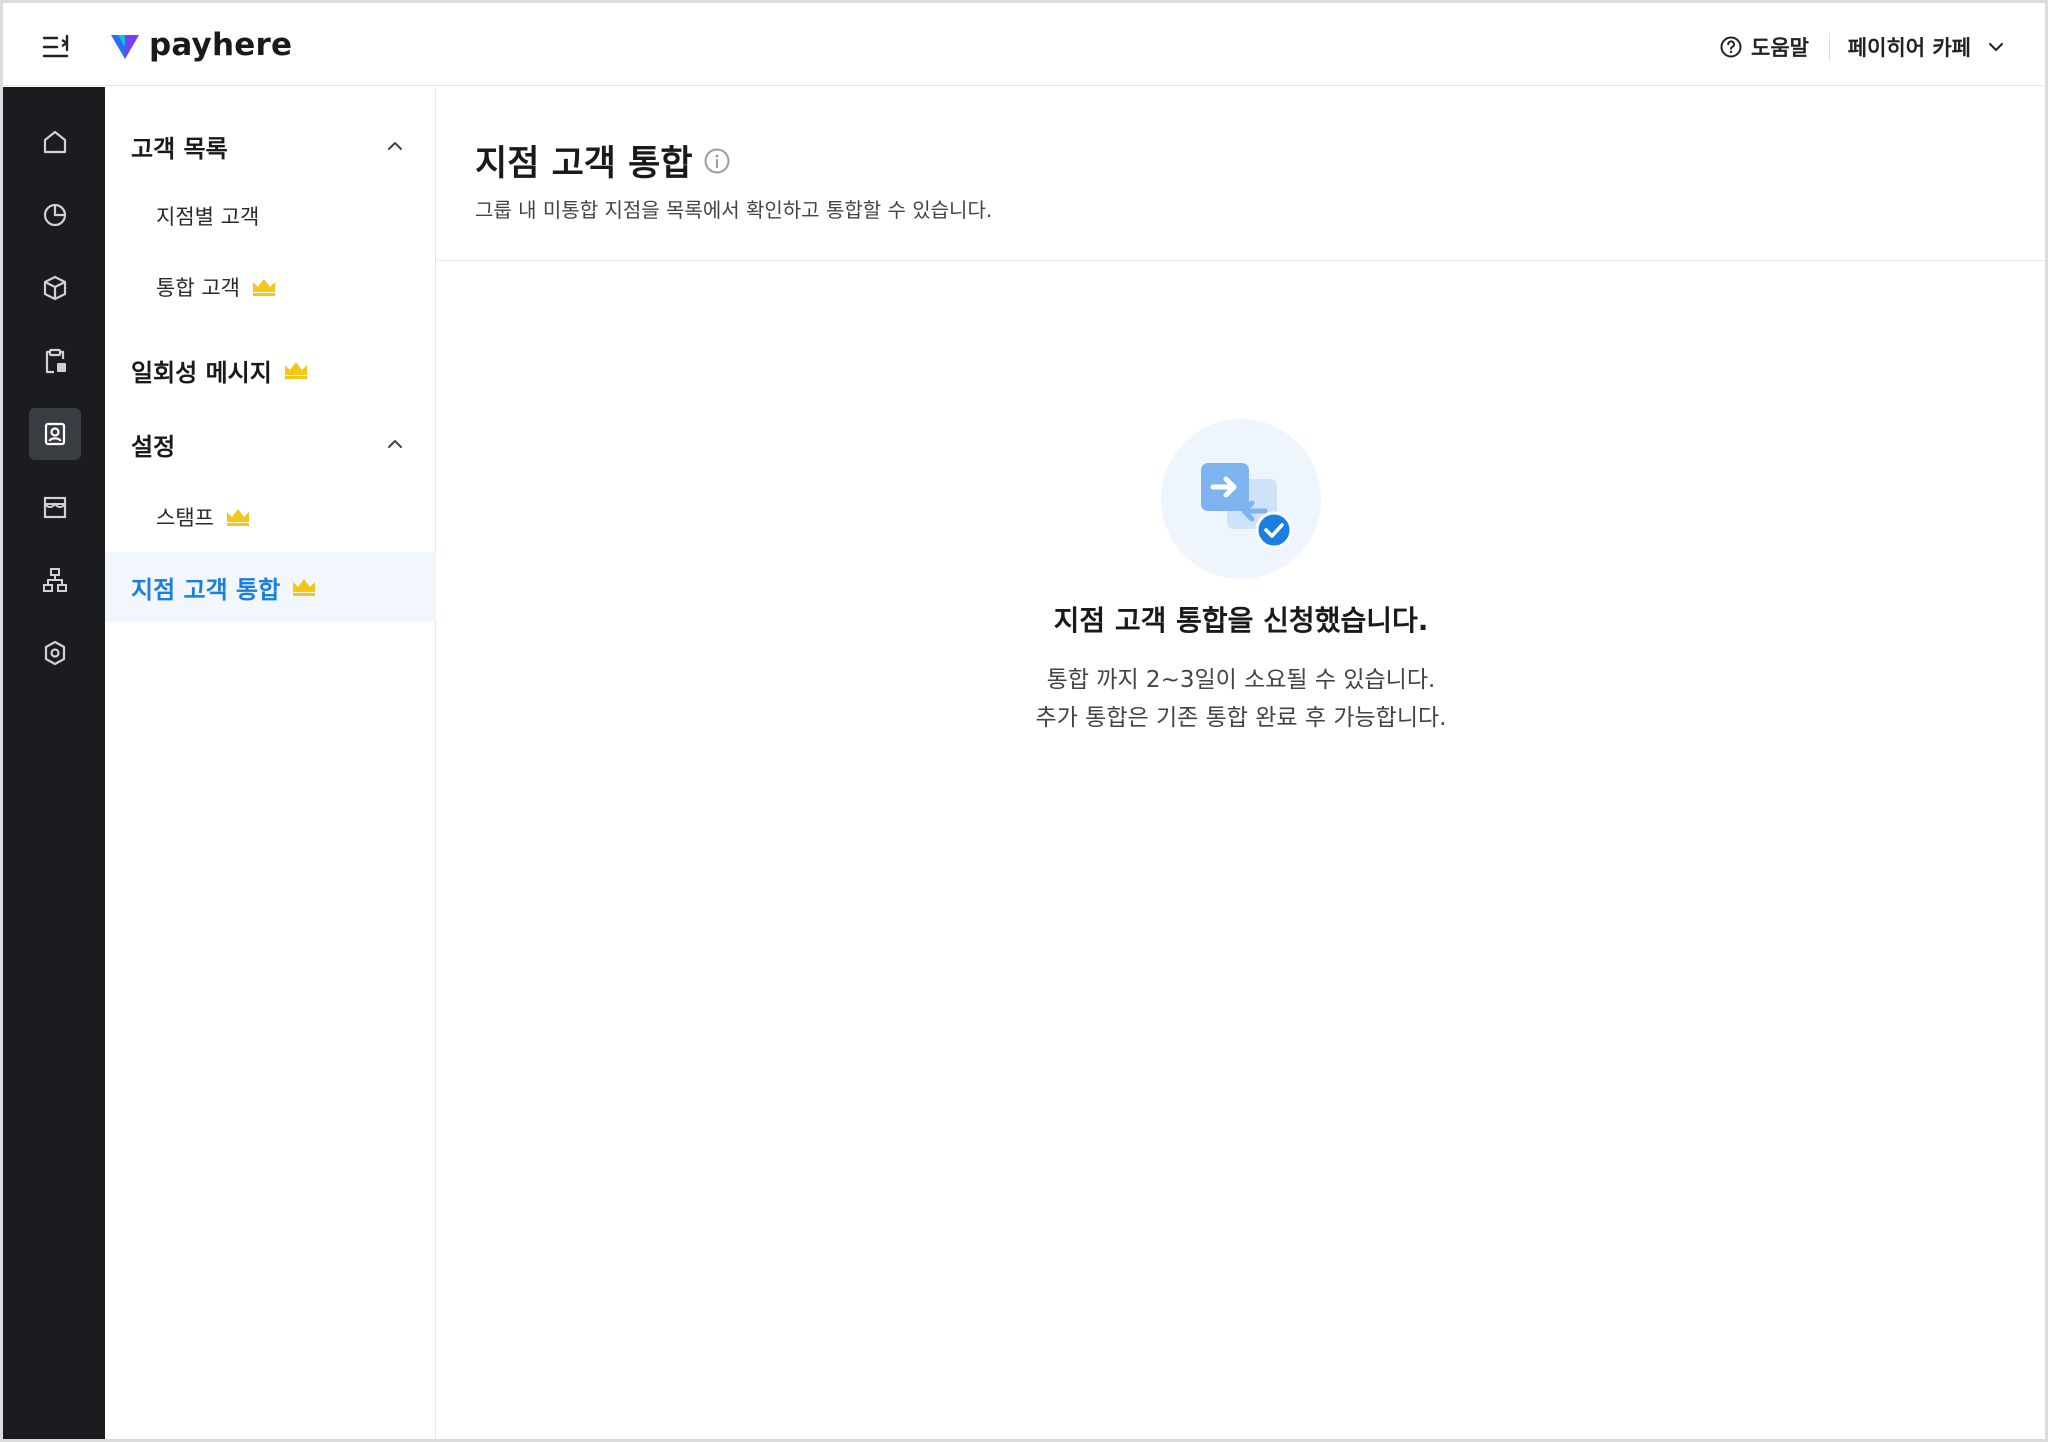  What do you see at coordinates (185, 518) in the screenshot?
I see `nav-item-label: 스탬프` at bounding box center [185, 518].